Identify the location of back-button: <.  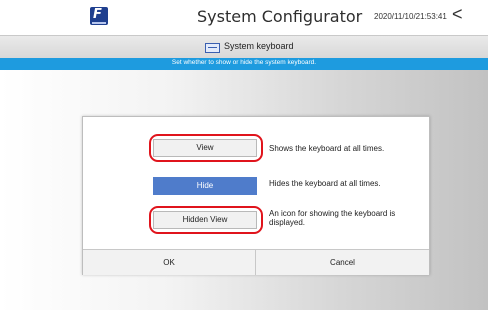
(457, 14).